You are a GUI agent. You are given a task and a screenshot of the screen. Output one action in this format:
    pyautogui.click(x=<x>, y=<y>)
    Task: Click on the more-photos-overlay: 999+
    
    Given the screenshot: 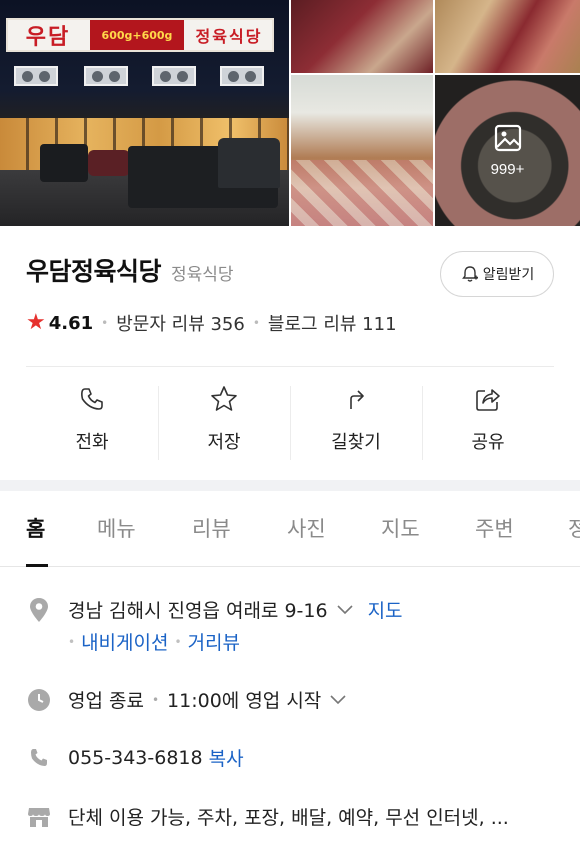 What is the action you would take?
    pyautogui.click(x=507, y=150)
    